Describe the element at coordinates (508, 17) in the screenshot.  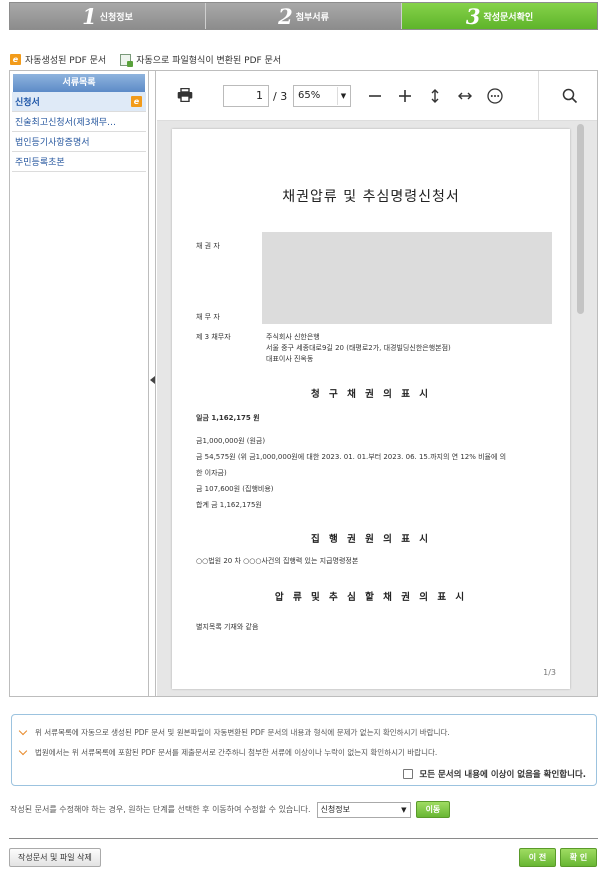
I see `step-3-label: 작성문서확인` at that location.